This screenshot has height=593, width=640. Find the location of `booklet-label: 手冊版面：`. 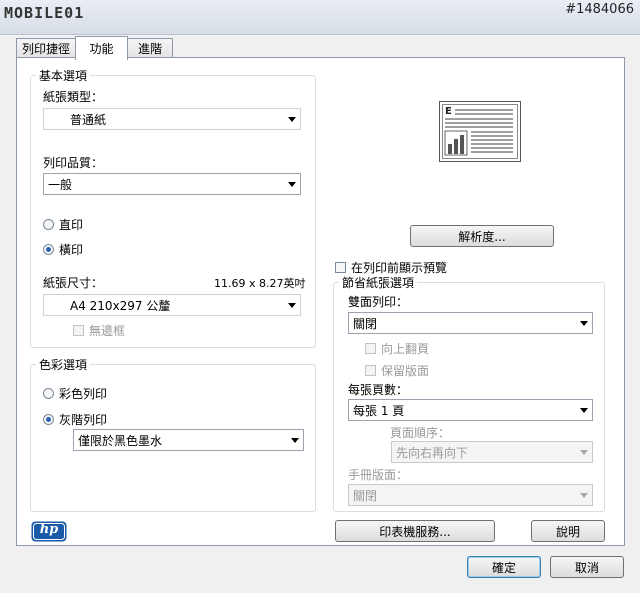

booklet-label: 手冊版面： is located at coordinates (378, 475).